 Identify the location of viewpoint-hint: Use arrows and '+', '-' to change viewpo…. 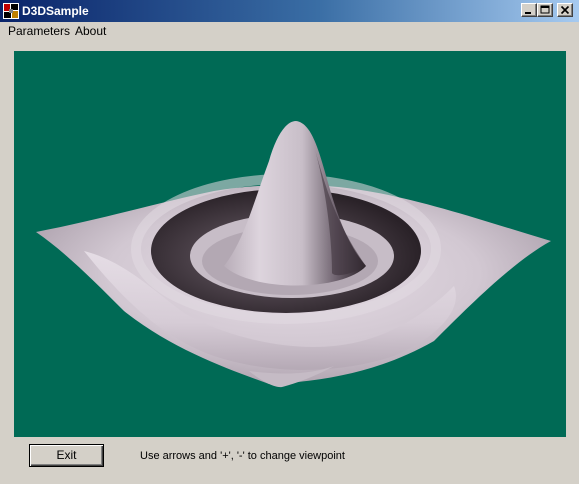
(242, 456).